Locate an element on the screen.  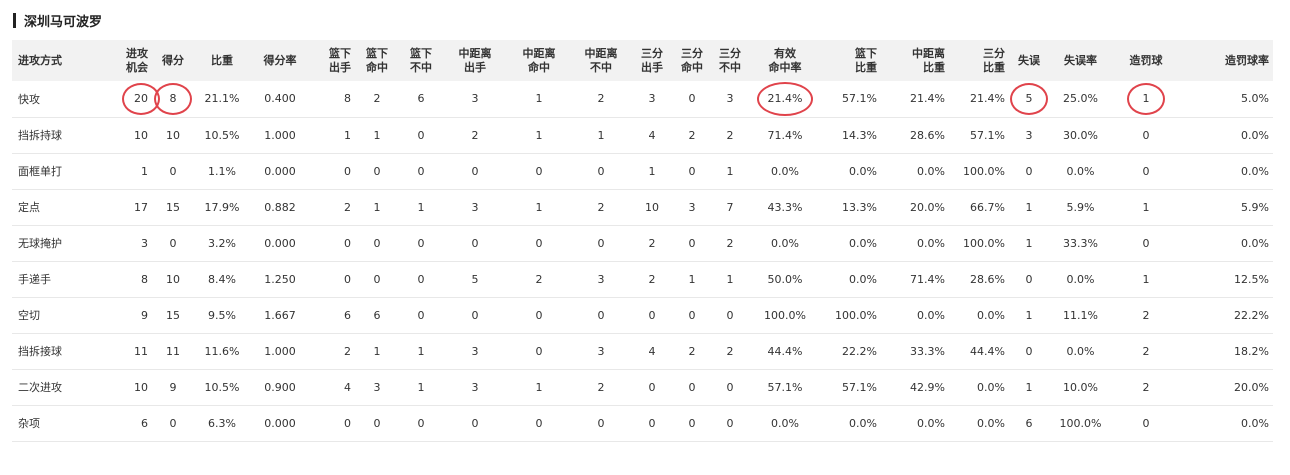
stat-cell: 10.5% is located at coordinates (222, 135).